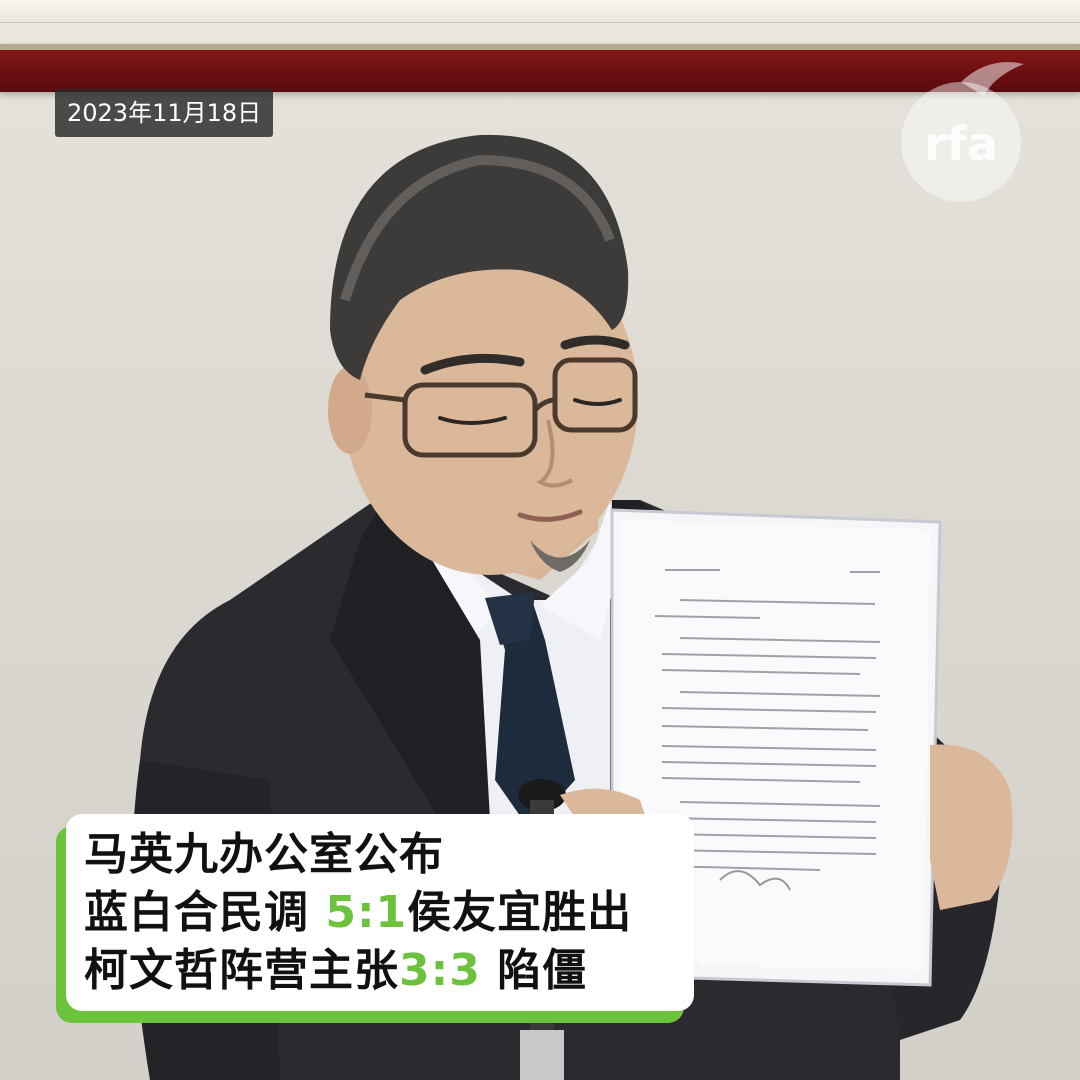 This screenshot has height=1080, width=1080. I want to click on caption-line-1: 马英九办公室公布, so click(380, 855).